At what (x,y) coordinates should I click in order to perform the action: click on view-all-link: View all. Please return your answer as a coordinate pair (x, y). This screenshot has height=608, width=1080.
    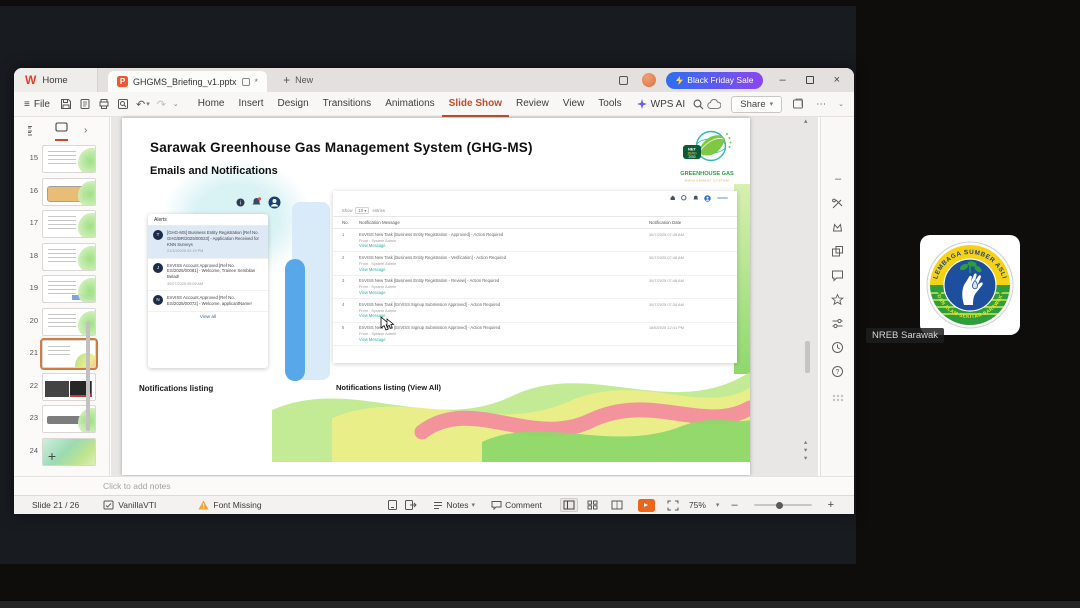
    Looking at the image, I should click on (208, 318).